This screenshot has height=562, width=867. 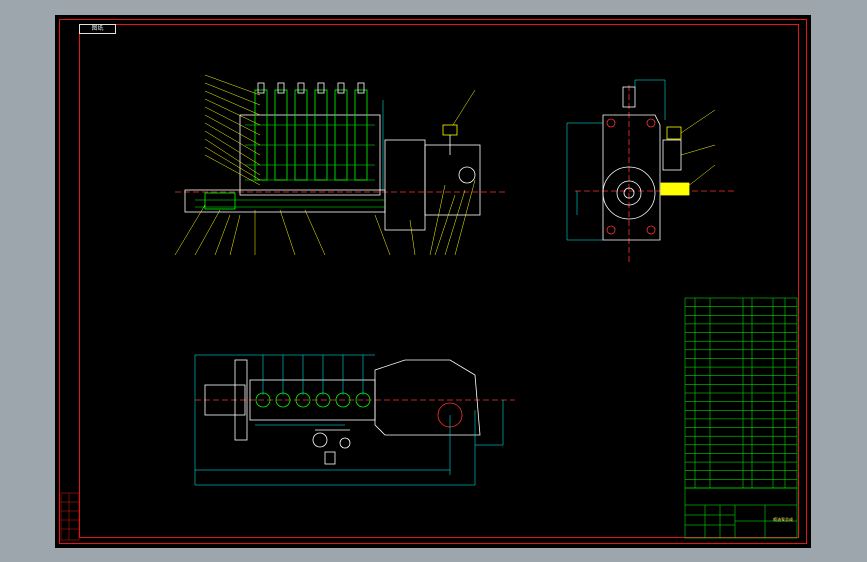 What do you see at coordinates (70, 516) in the screenshot?
I see `revision-strip` at bounding box center [70, 516].